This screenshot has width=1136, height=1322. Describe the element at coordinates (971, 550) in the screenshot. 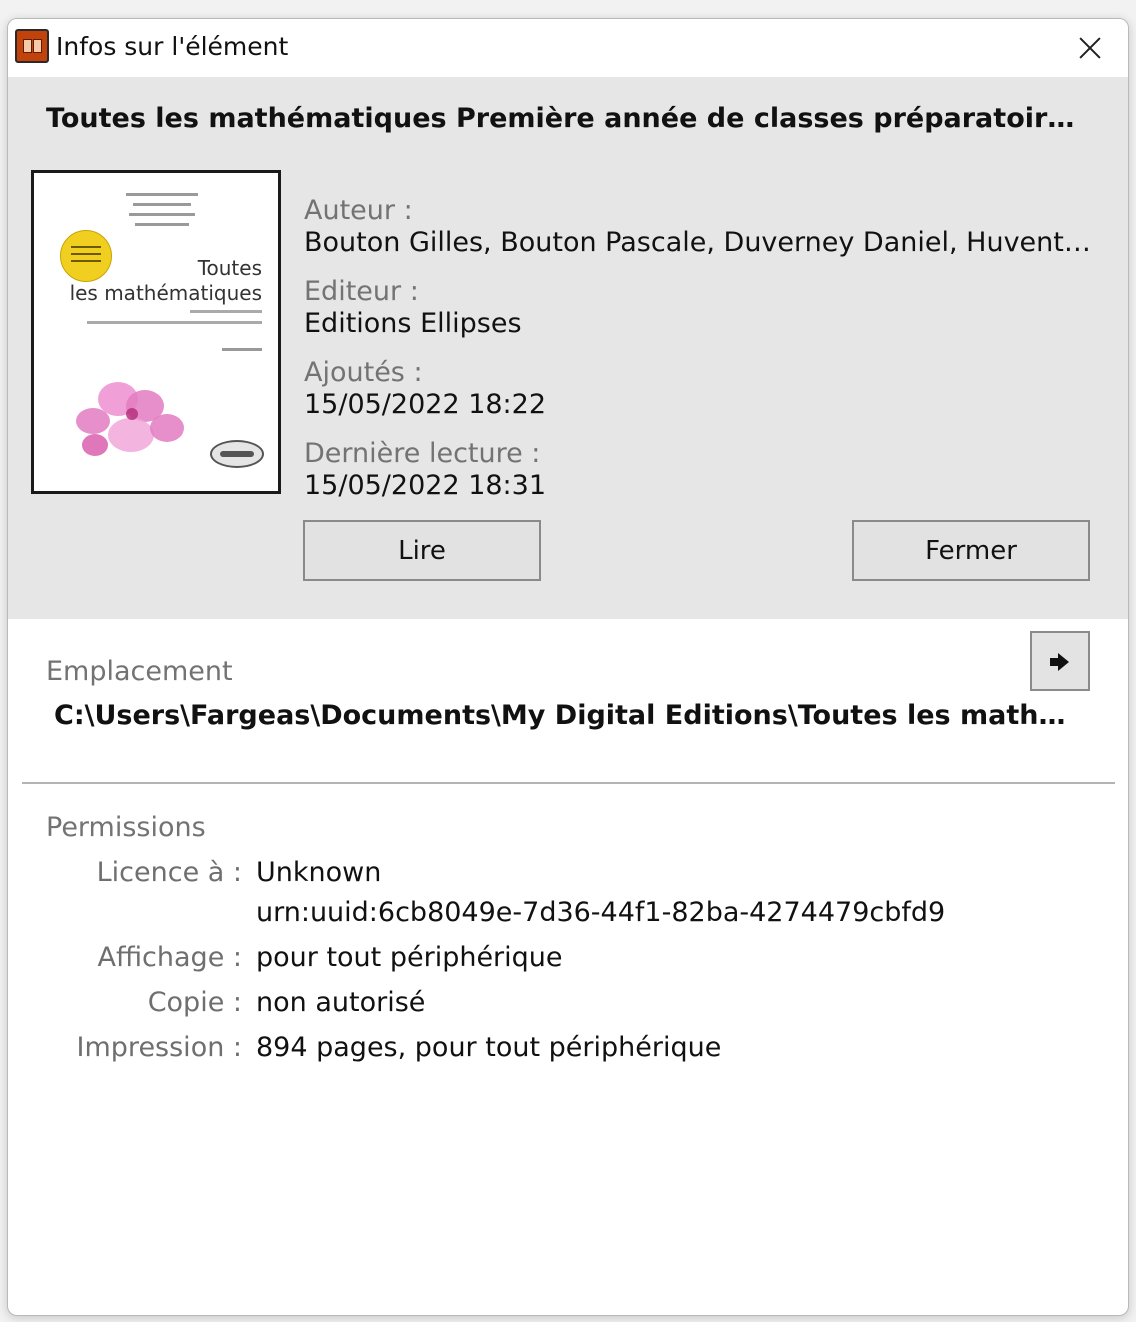

I see `close-button: Fermer` at that location.